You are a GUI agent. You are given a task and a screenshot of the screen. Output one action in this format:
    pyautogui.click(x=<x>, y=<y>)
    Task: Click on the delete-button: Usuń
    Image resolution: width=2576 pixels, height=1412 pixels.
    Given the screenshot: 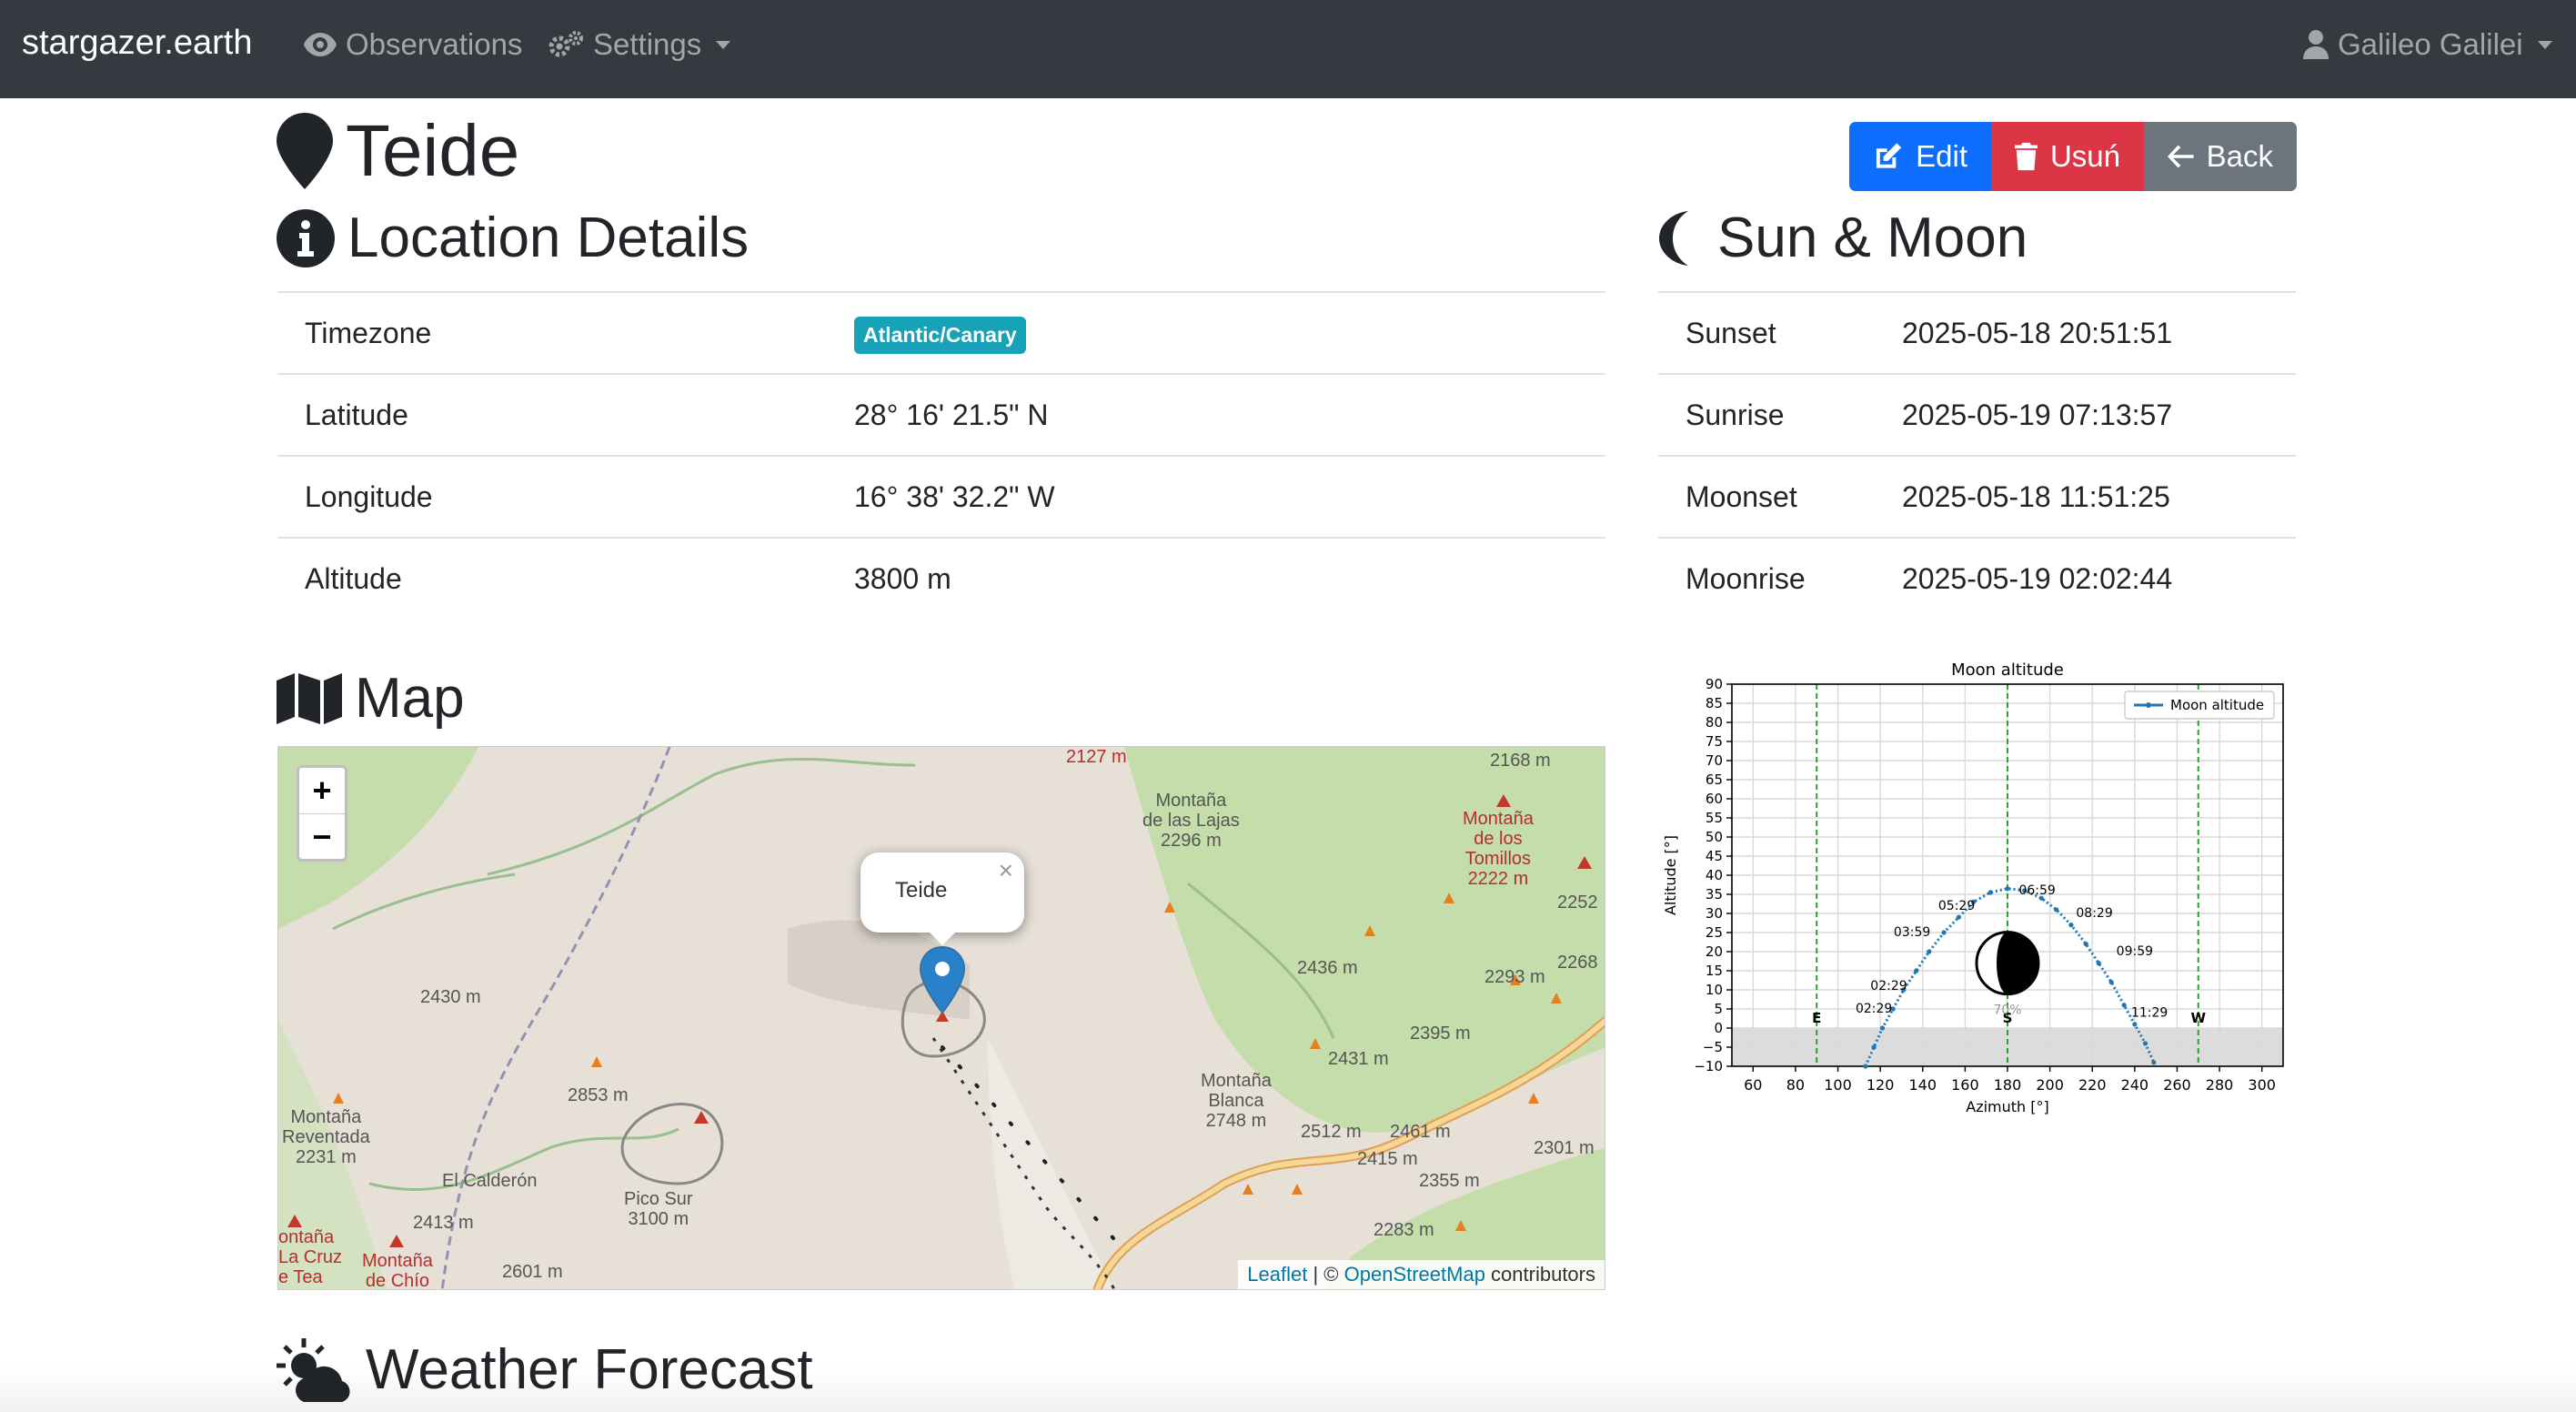 What is the action you would take?
    pyautogui.click(x=2067, y=156)
    